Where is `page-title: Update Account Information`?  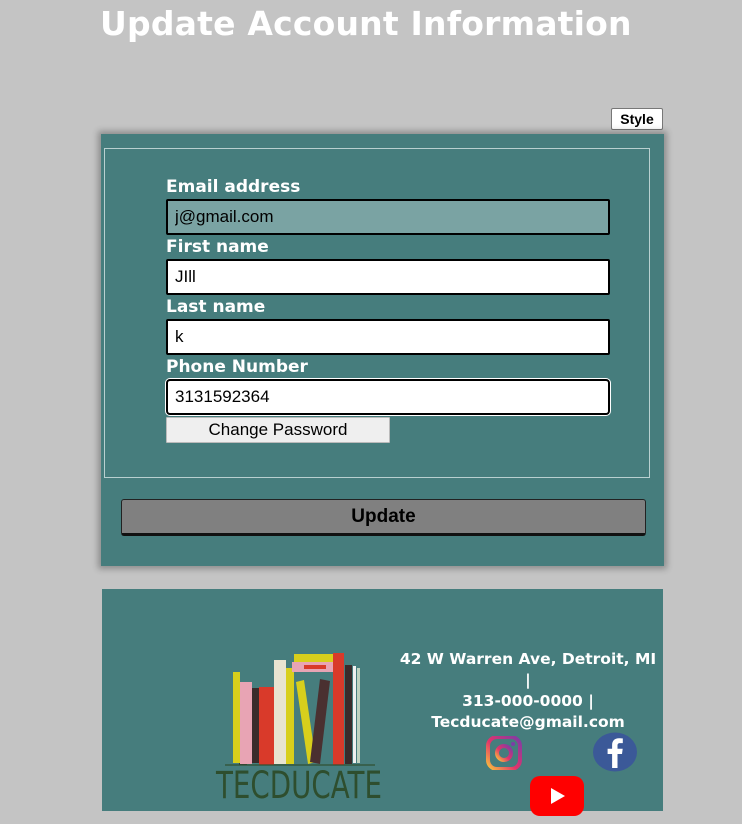
page-title: Update Account Information is located at coordinates (366, 23).